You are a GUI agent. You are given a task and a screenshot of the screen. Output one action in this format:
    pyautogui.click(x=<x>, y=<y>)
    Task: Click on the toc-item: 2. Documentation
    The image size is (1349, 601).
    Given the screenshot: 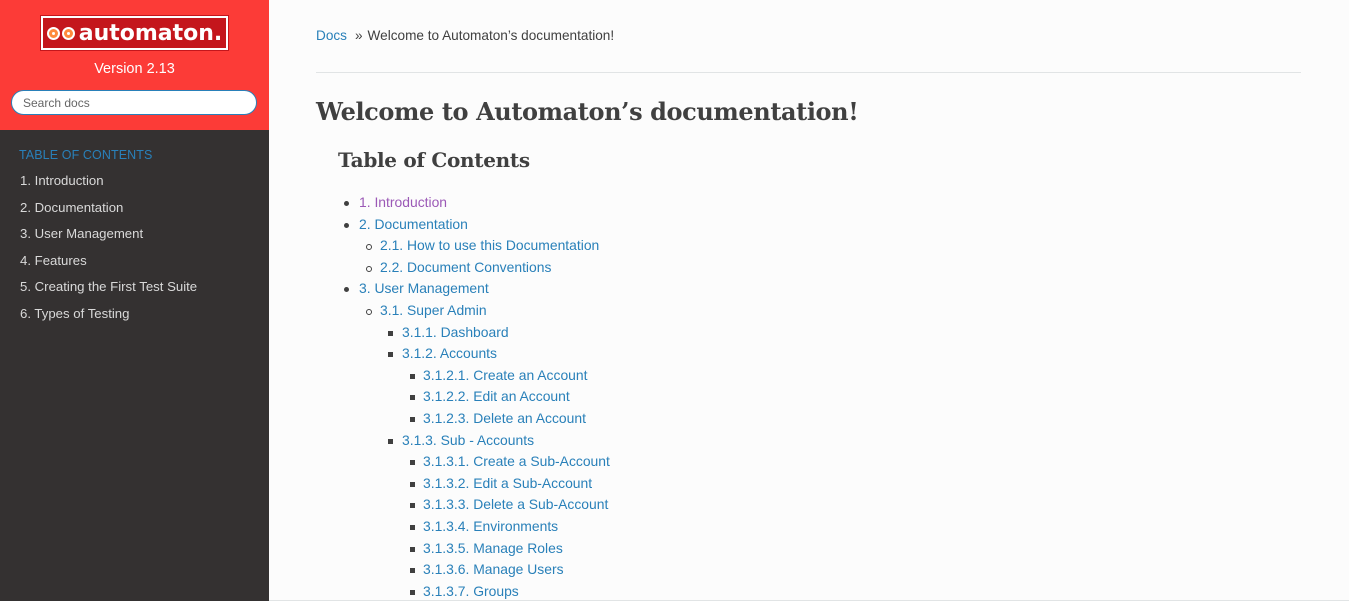 What is the action you would take?
    pyautogui.click(x=808, y=225)
    